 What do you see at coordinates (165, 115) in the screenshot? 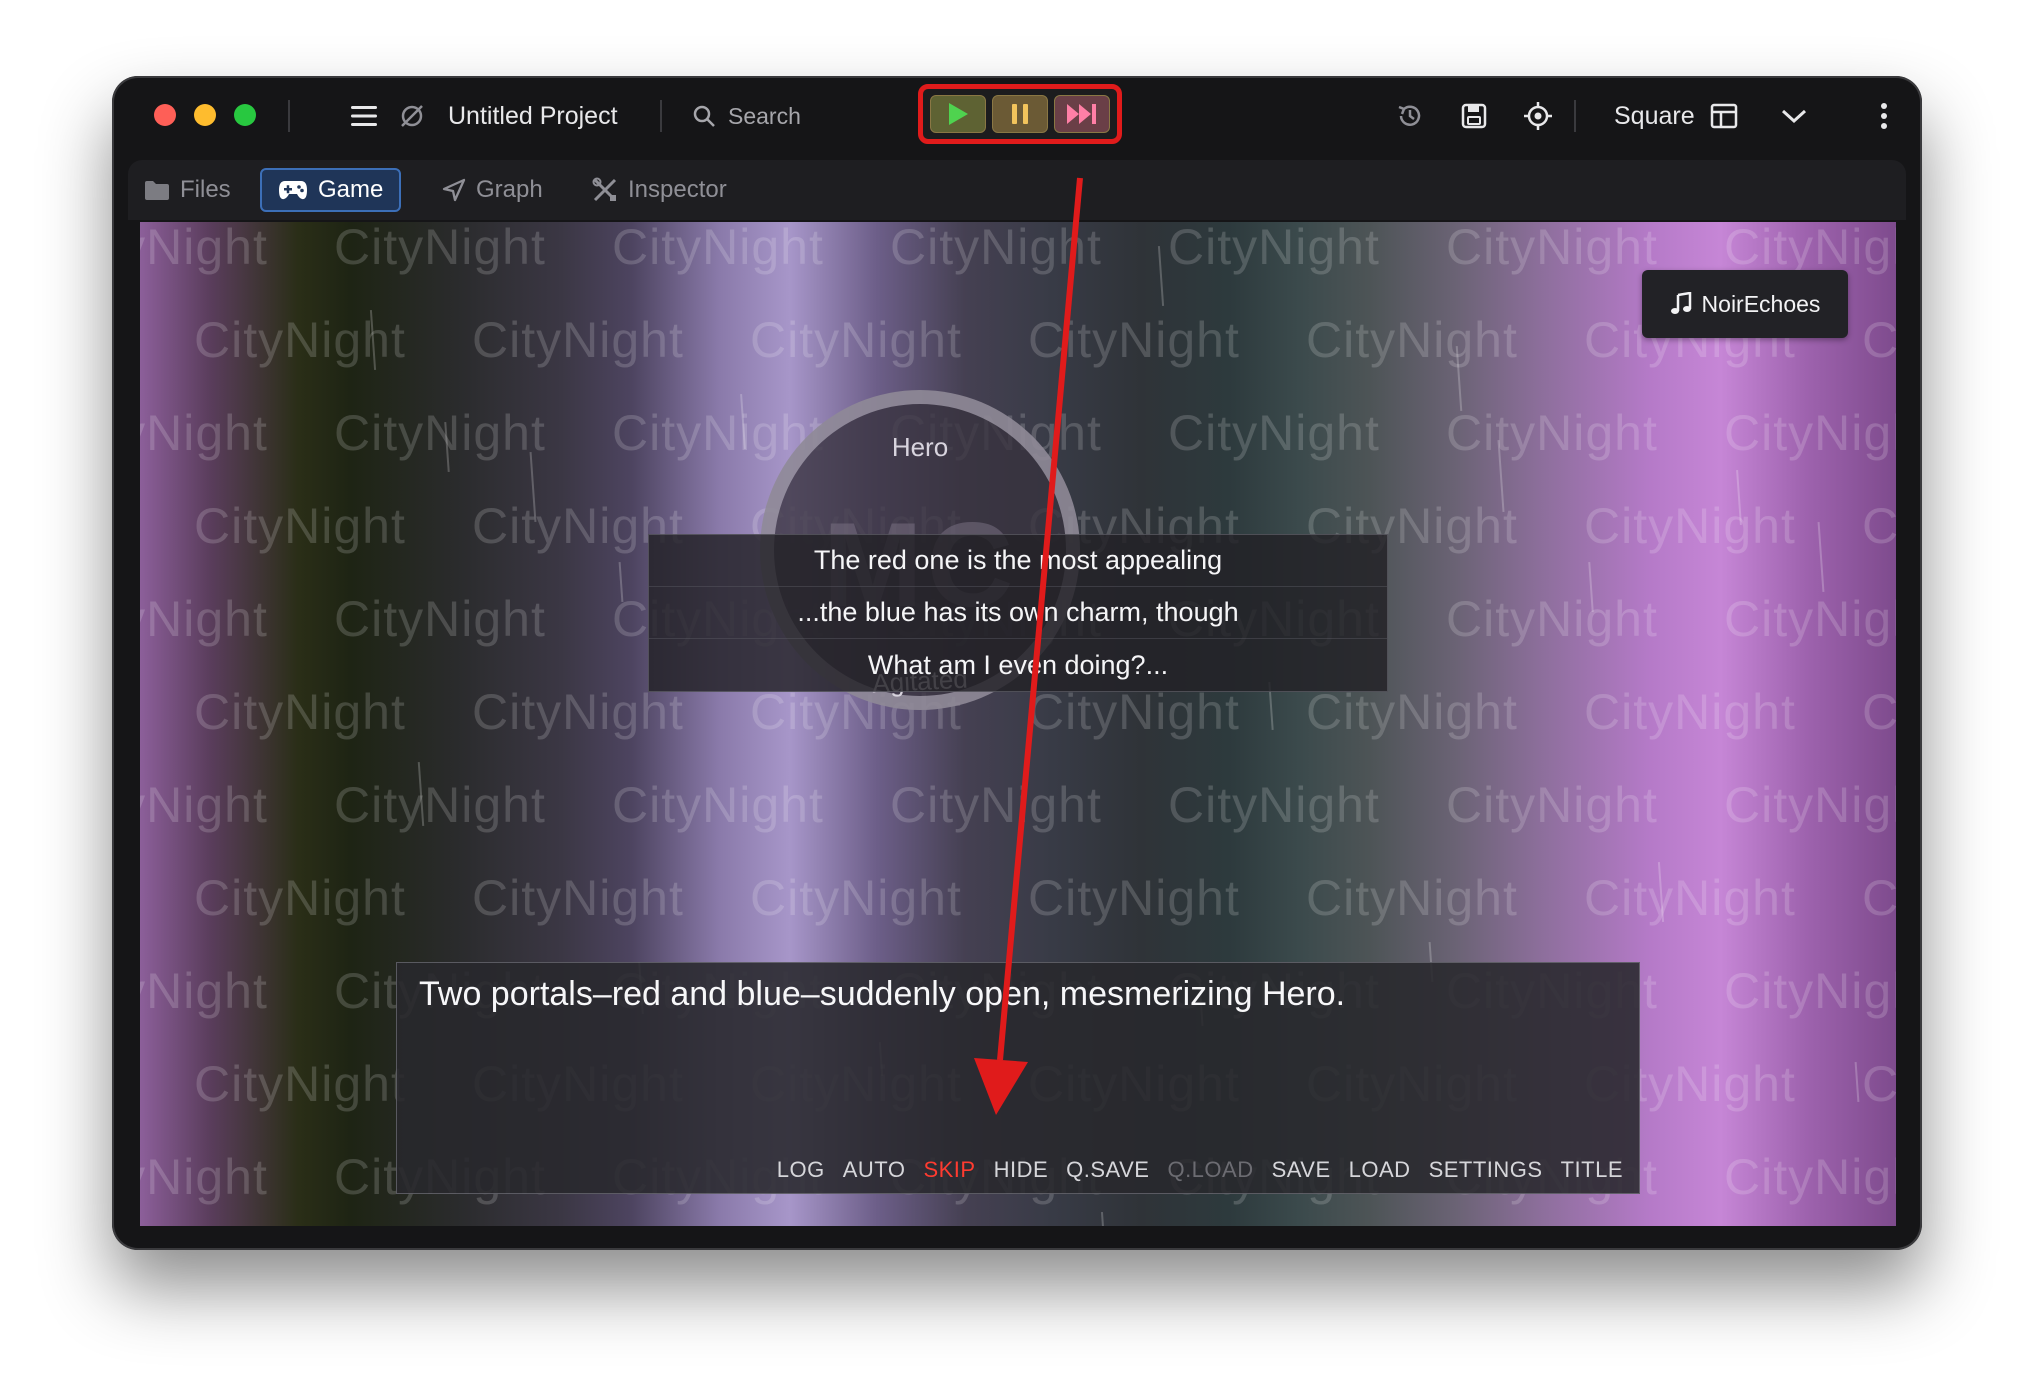
I see `close-window-button` at bounding box center [165, 115].